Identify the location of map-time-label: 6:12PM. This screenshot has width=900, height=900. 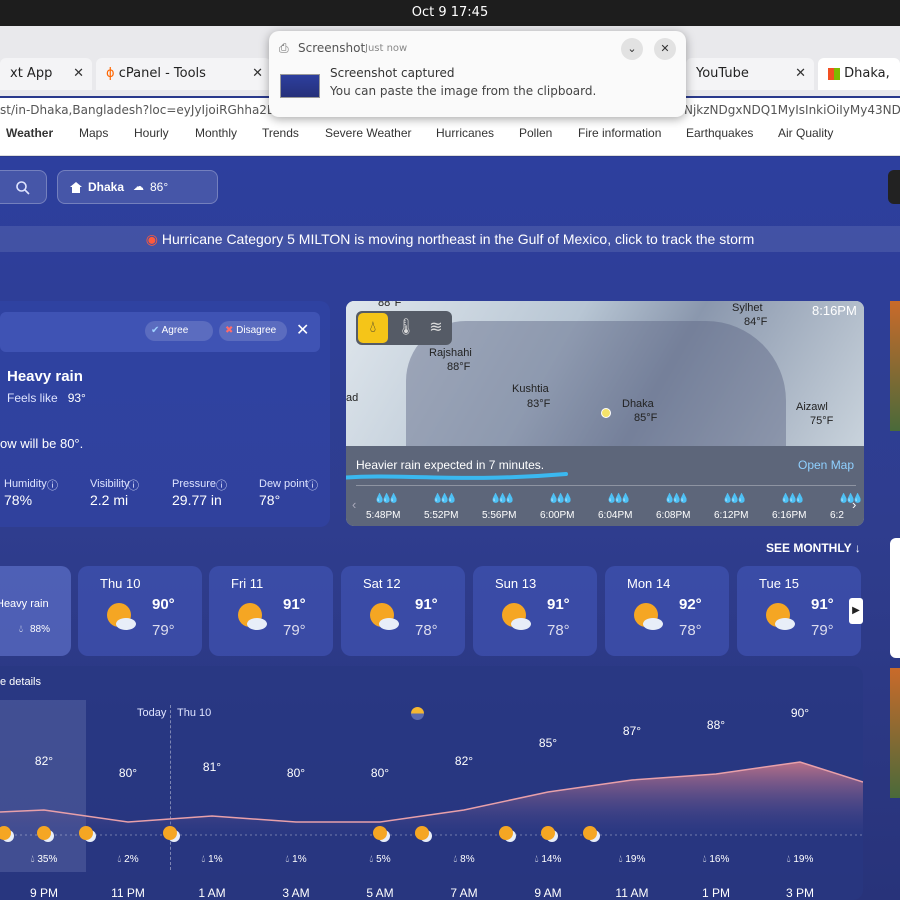
(731, 515).